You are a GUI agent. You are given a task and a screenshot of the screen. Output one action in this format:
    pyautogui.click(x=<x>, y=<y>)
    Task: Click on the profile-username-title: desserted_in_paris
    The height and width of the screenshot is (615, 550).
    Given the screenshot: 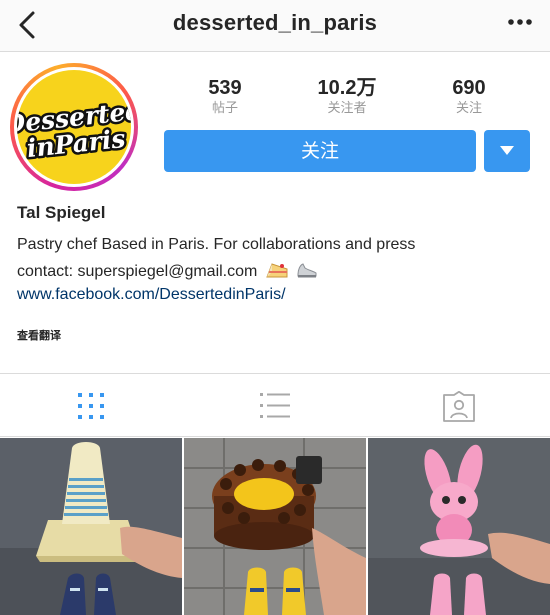 What is the action you would take?
    pyautogui.click(x=275, y=22)
    